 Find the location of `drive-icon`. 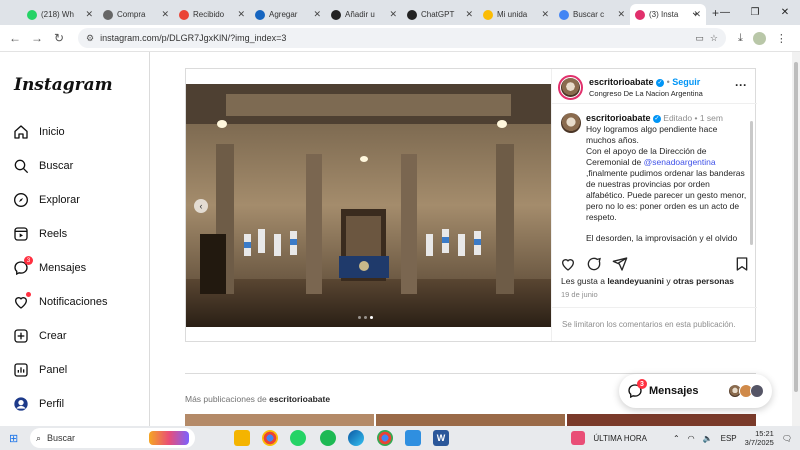

drive-icon is located at coordinates (488, 14).